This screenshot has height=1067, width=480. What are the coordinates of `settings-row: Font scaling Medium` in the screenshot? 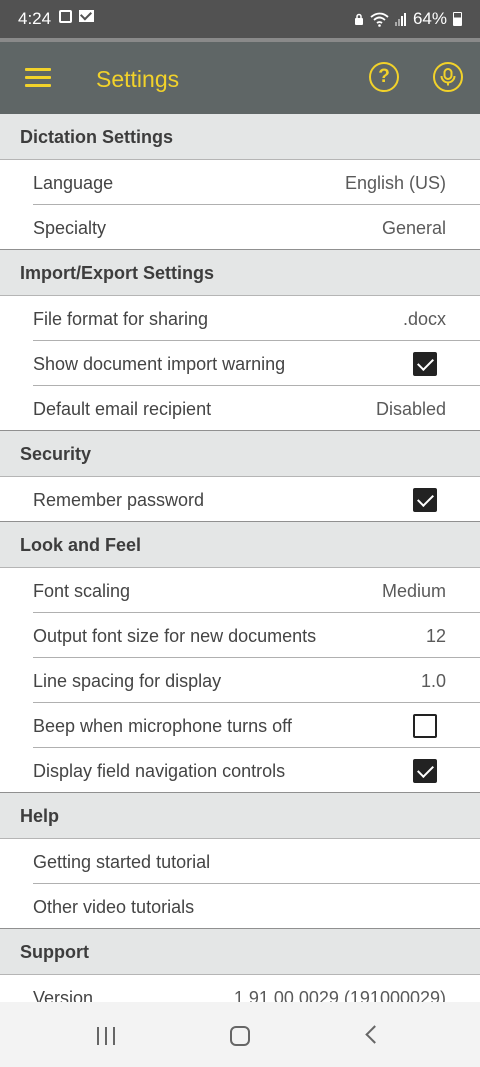 It's located at (240, 590).